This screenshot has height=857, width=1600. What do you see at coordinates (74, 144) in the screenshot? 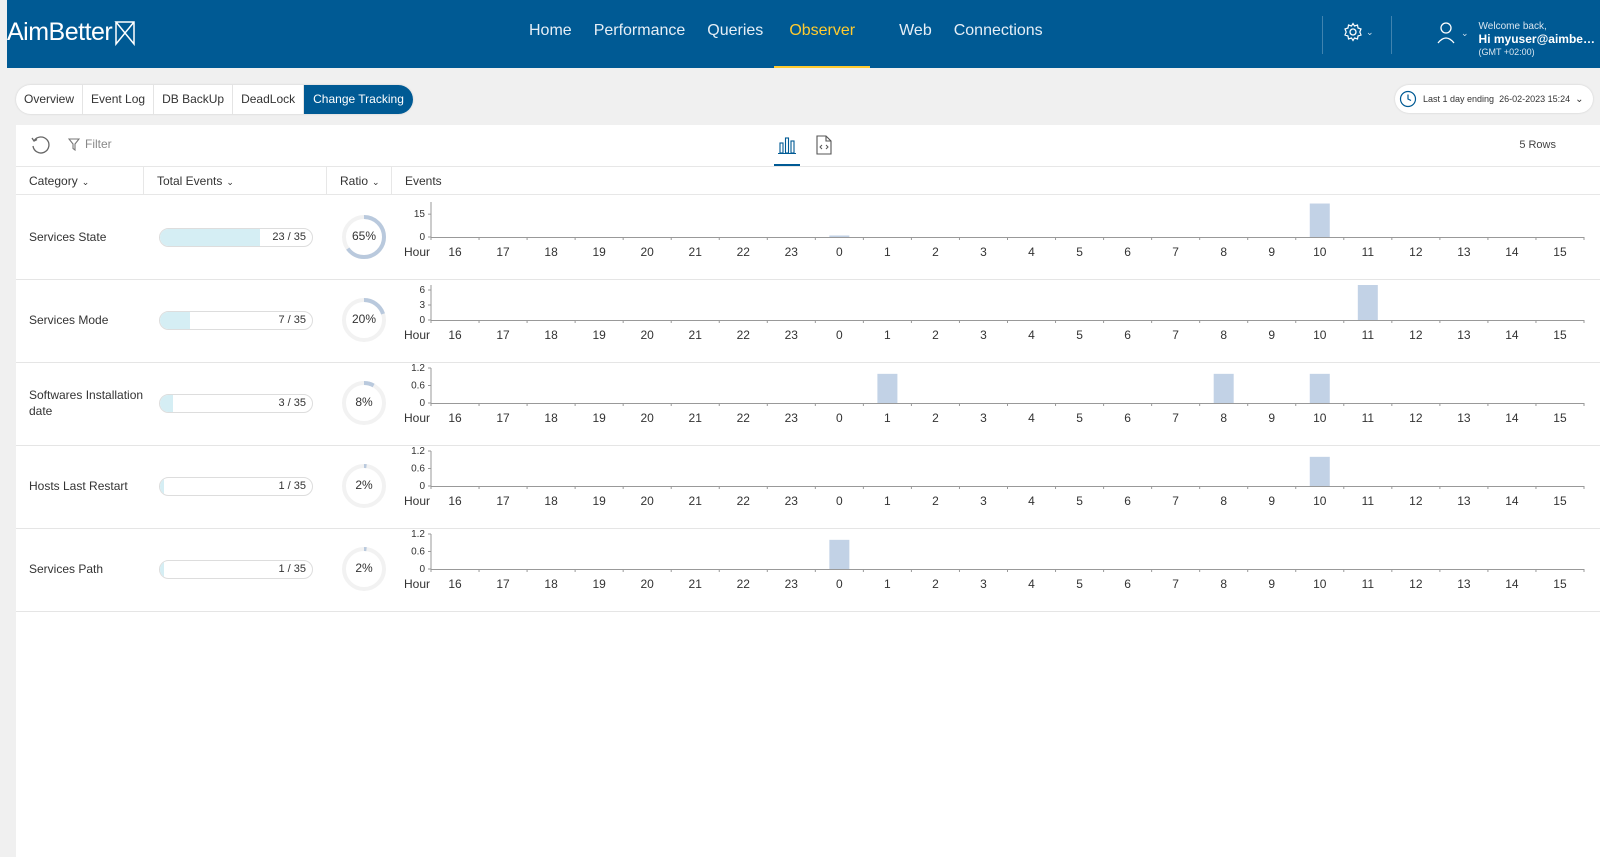
I see `filter-icon` at bounding box center [74, 144].